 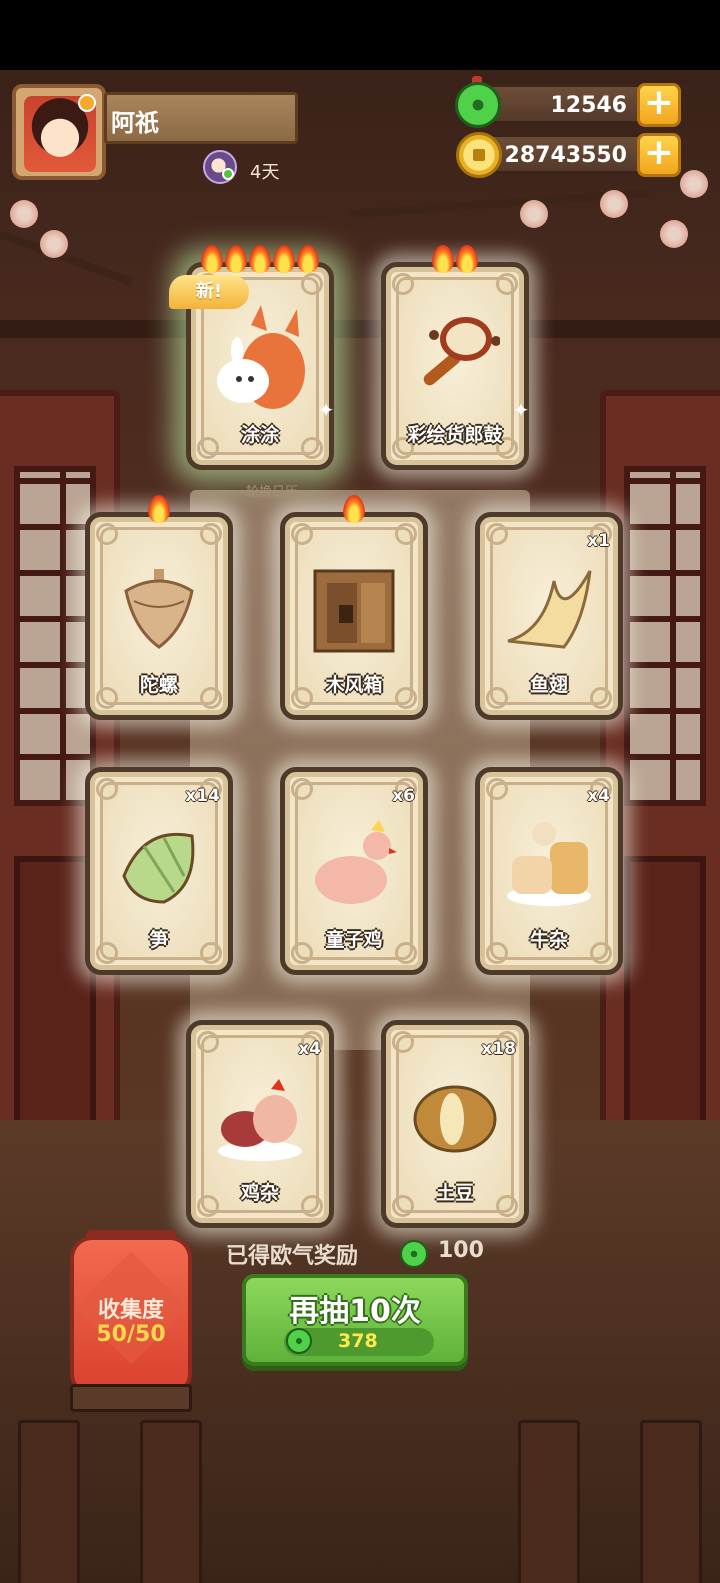 I want to click on item-card: ✦ 彩绘货郎鼓, so click(x=455, y=357).